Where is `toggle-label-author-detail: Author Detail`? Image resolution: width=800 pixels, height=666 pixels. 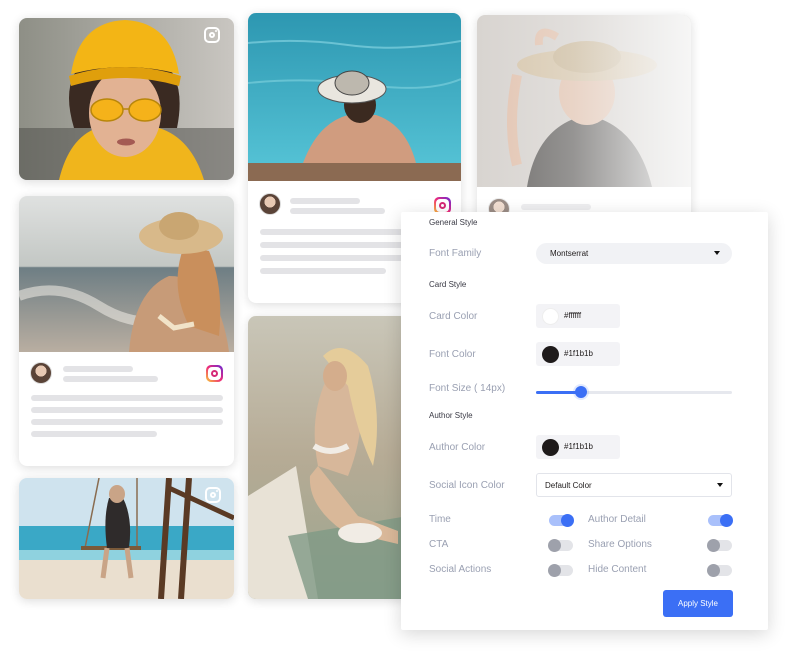 toggle-label-author-detail: Author Detail is located at coordinates (617, 519).